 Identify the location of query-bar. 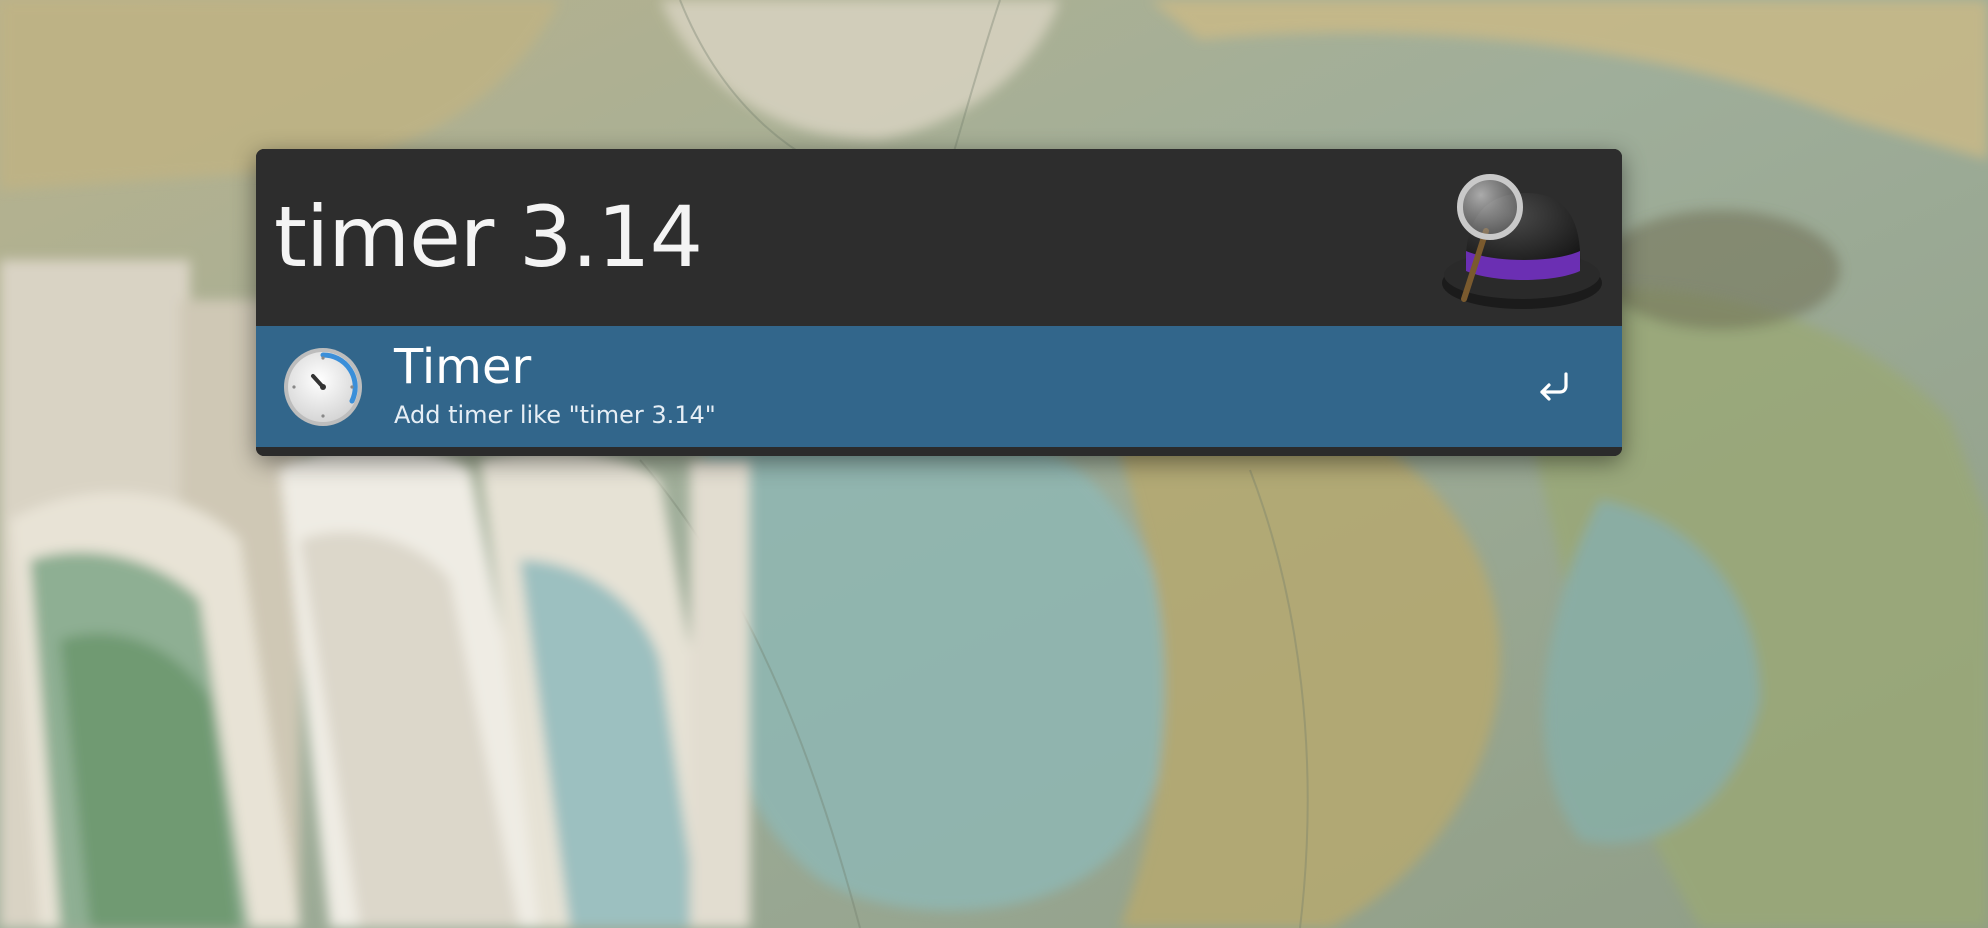
(939, 237).